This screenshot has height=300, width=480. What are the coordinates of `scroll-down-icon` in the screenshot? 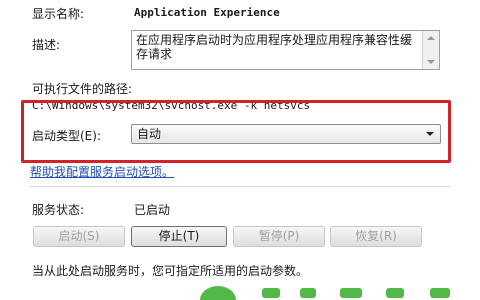 It's located at (431, 62).